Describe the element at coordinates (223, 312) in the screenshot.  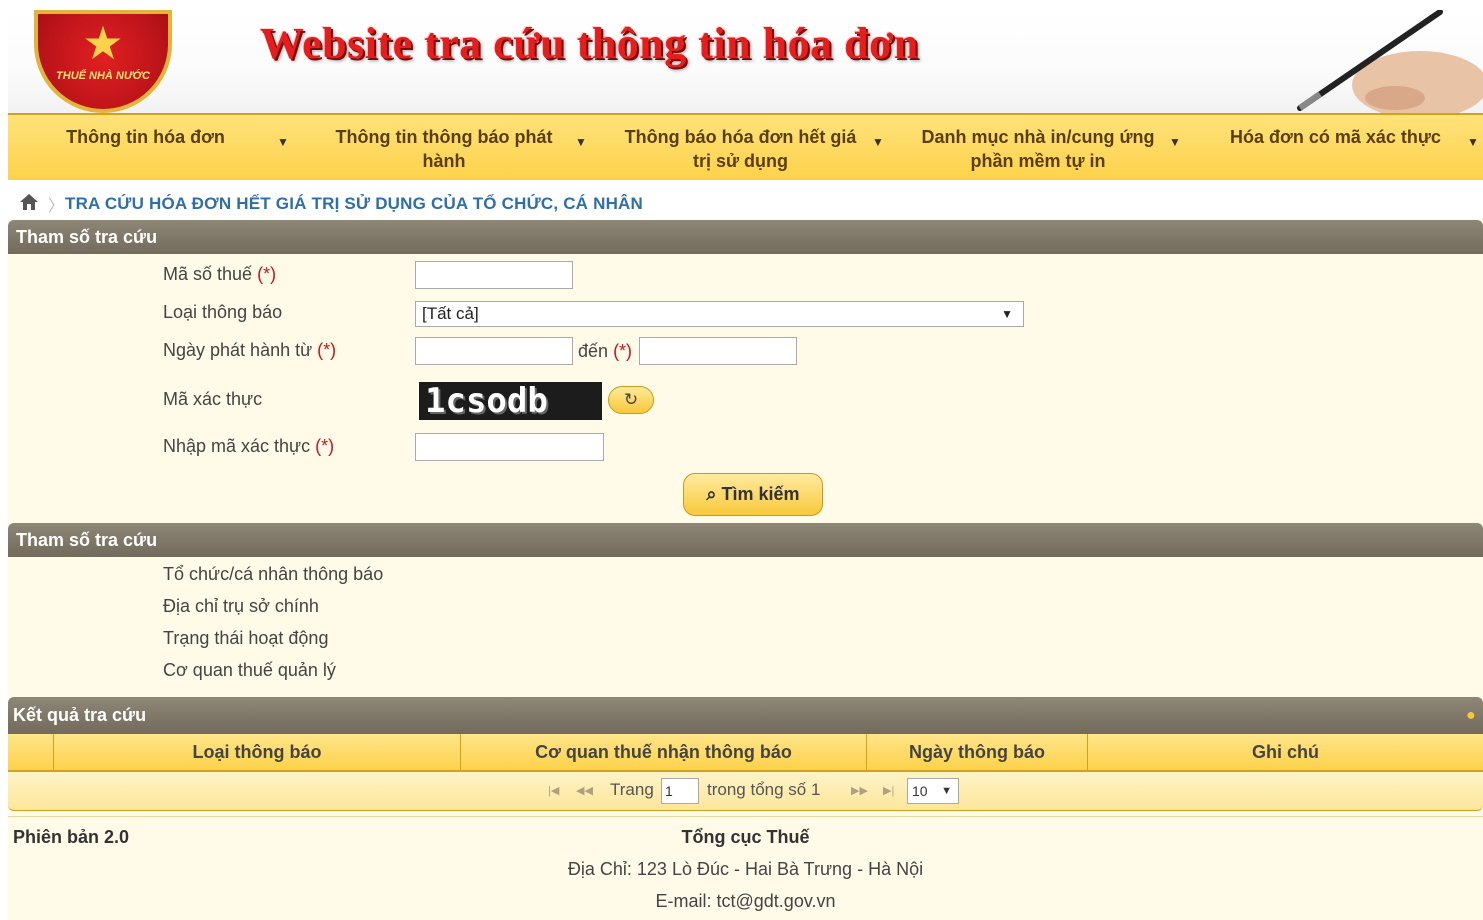
I see `notice-type-label: Loại thông báo` at that location.